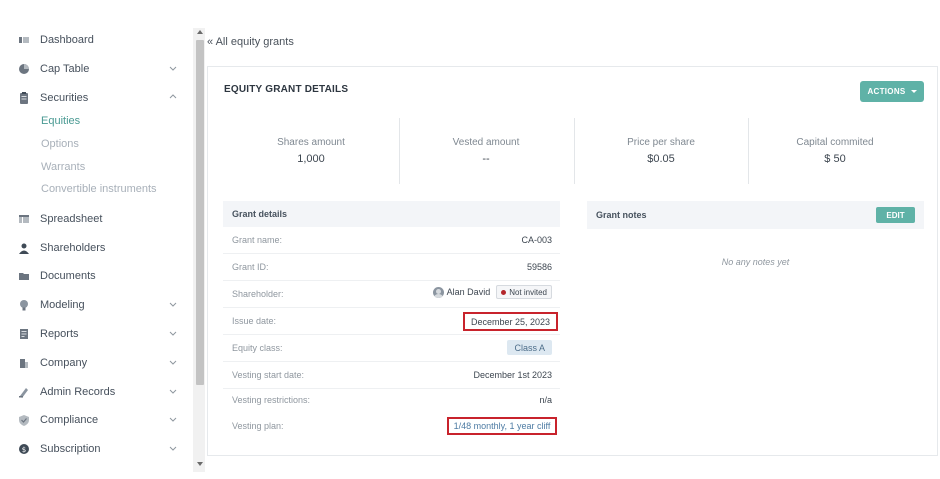  What do you see at coordinates (661, 142) in the screenshot?
I see `stat-title: Price per share` at bounding box center [661, 142].